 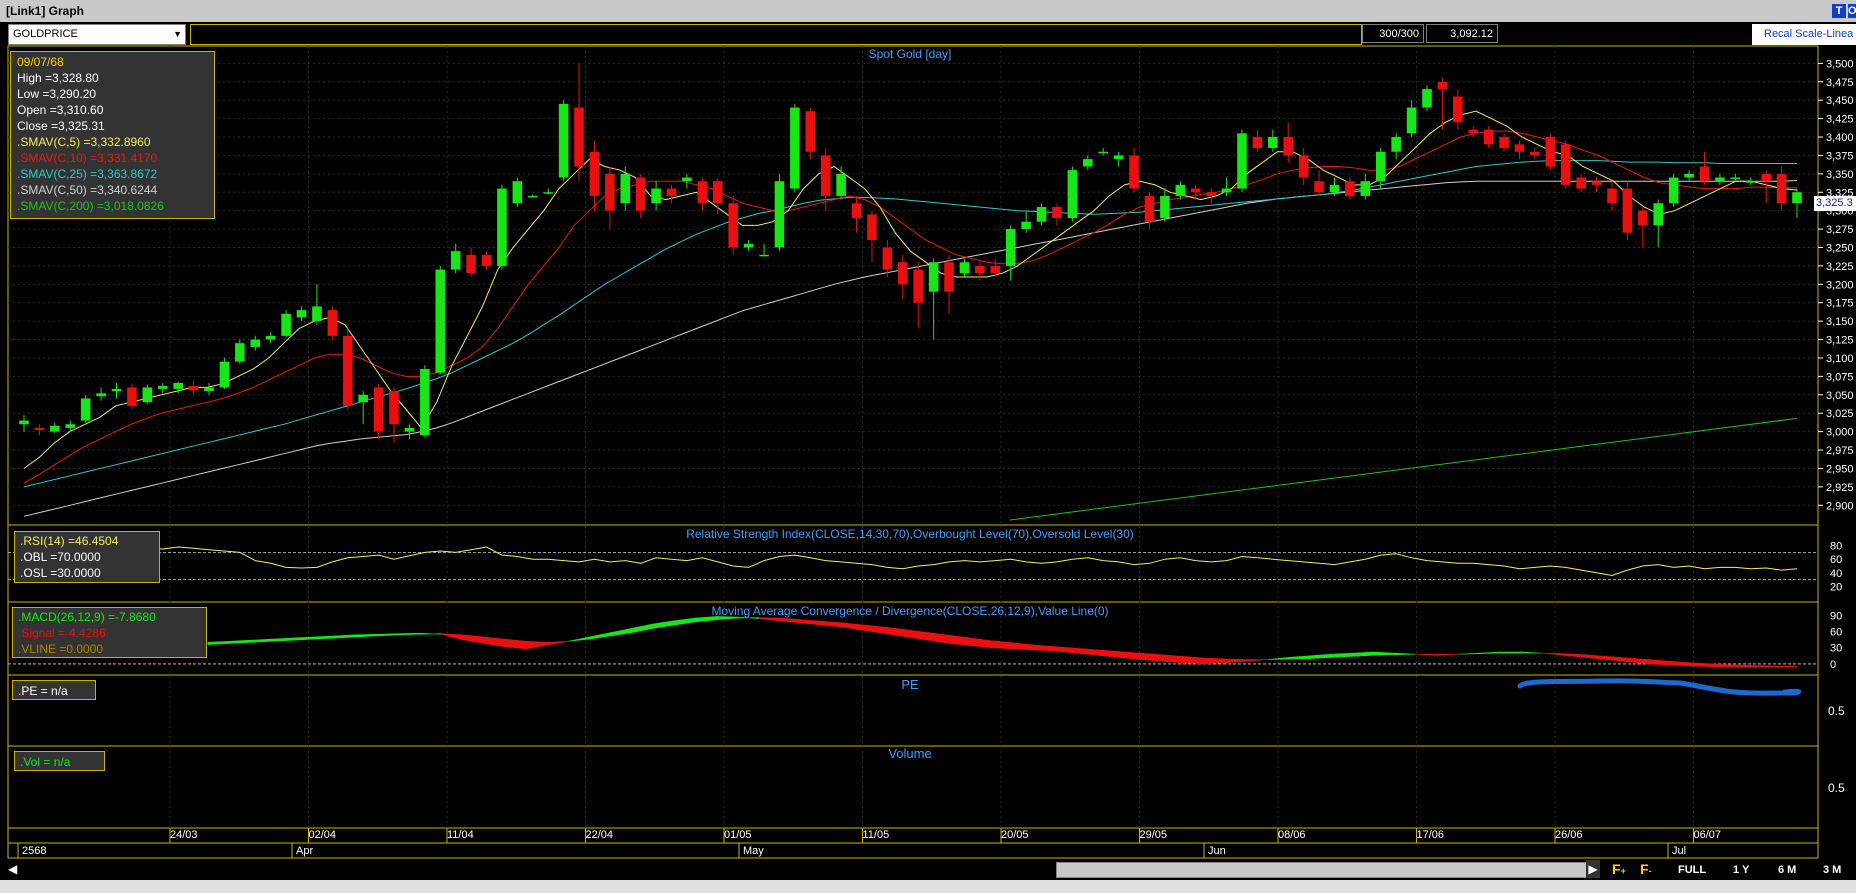 I want to click on date-axis-row2: 2568 Apr May Jun Jul, so click(x=905, y=851).